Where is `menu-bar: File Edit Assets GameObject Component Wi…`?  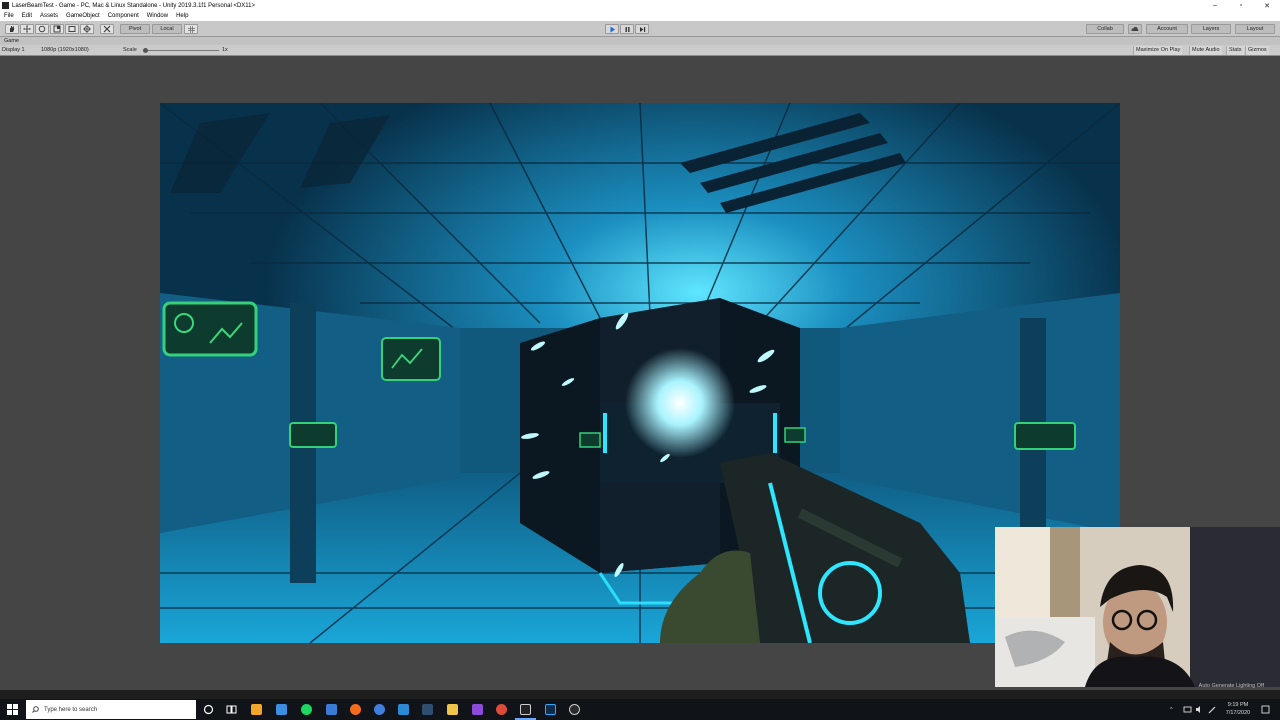 menu-bar: File Edit Assets GameObject Component Wi… is located at coordinates (640, 16).